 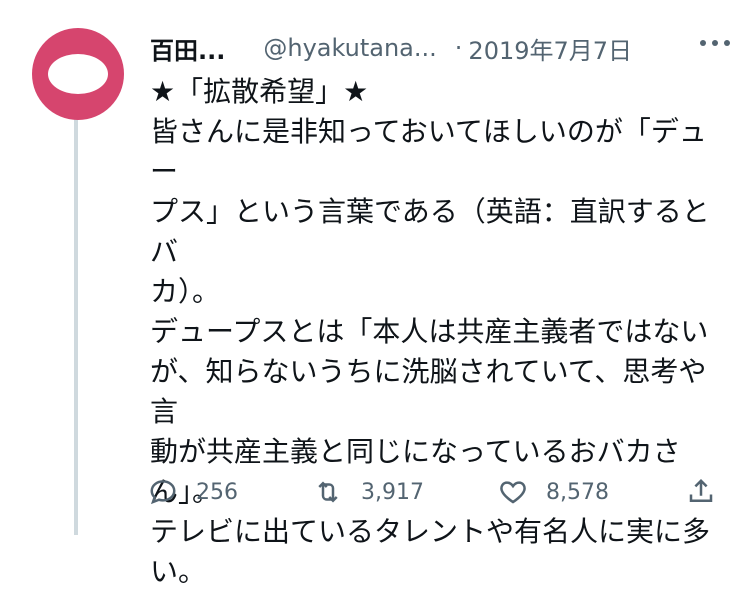 I want to click on tweet-header: 百田... @hyakutana... · 2019年7月7日, so click(x=440, y=48).